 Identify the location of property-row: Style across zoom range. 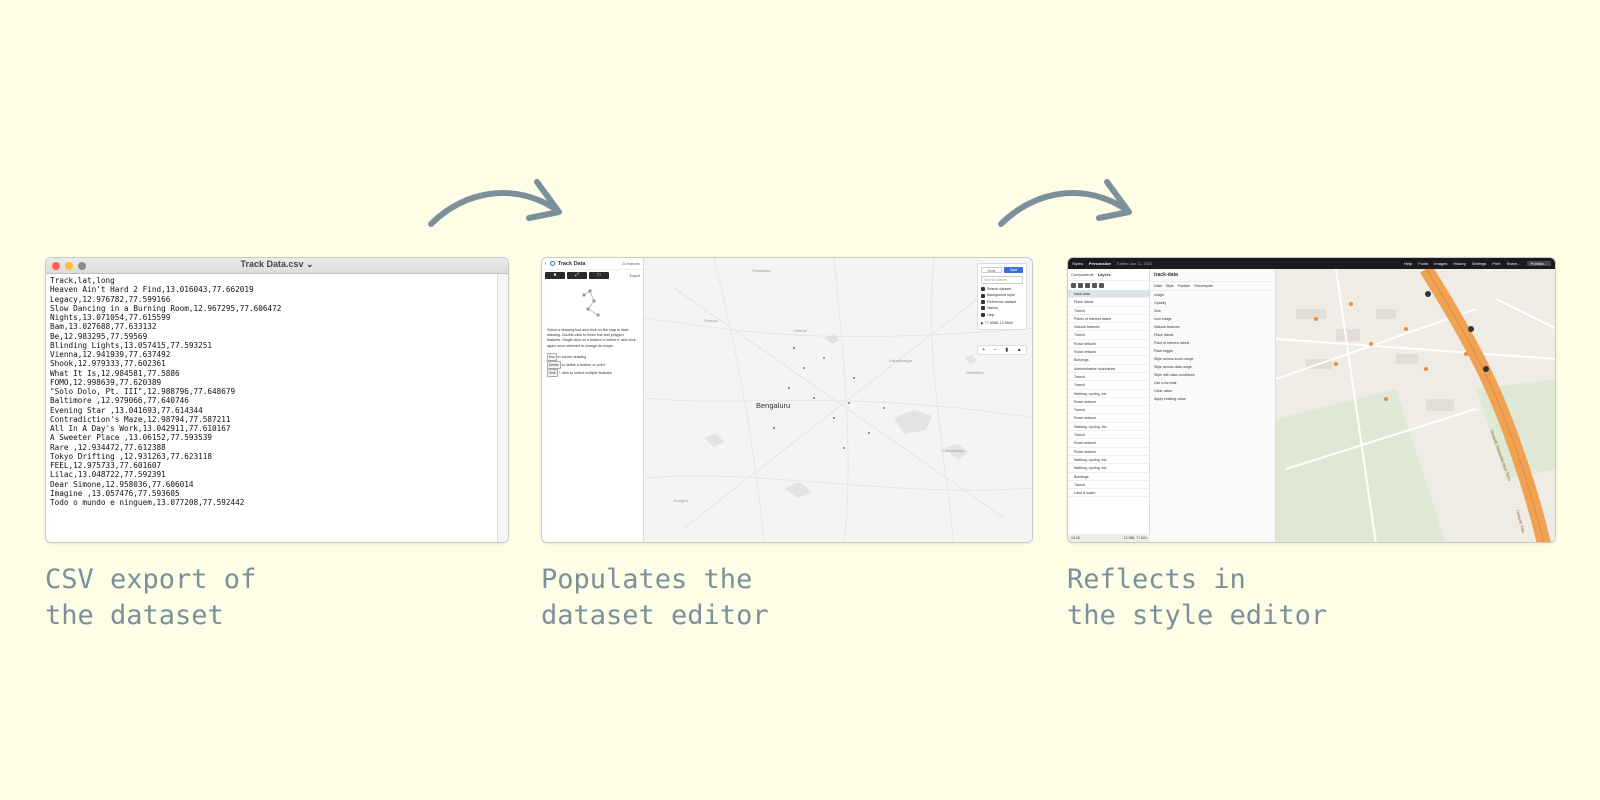
(1212, 359).